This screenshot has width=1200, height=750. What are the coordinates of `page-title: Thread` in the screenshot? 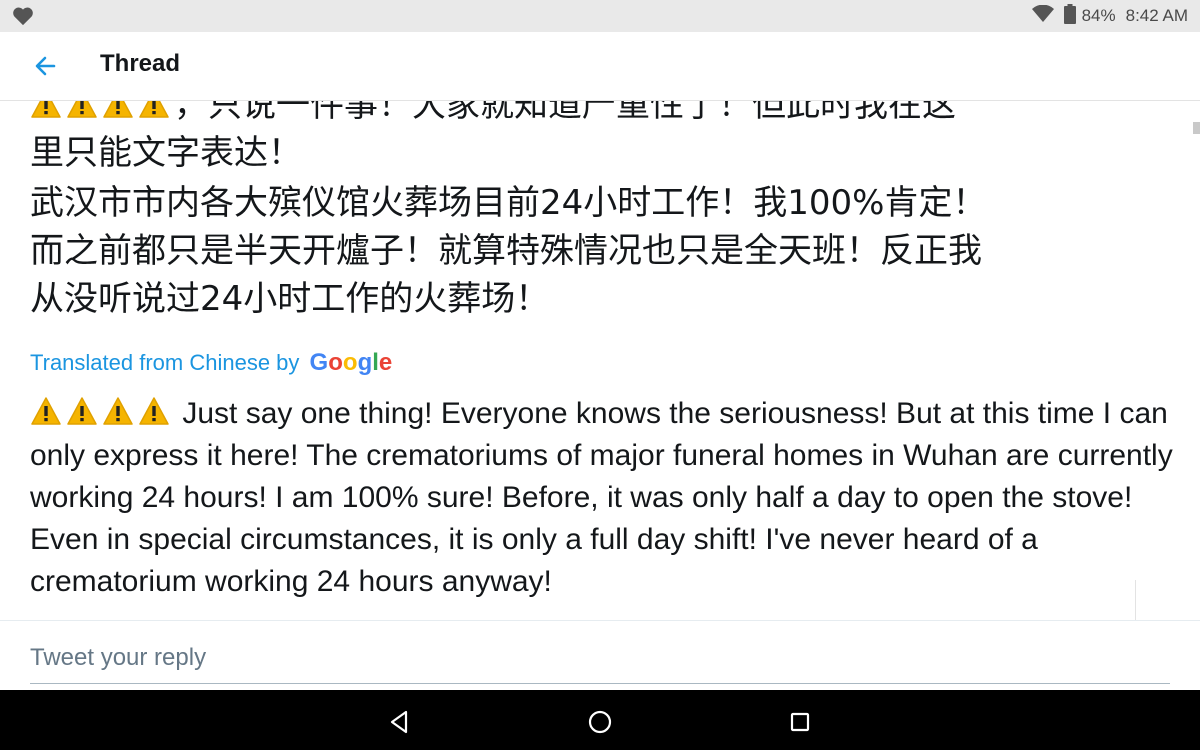 It's located at (140, 63).